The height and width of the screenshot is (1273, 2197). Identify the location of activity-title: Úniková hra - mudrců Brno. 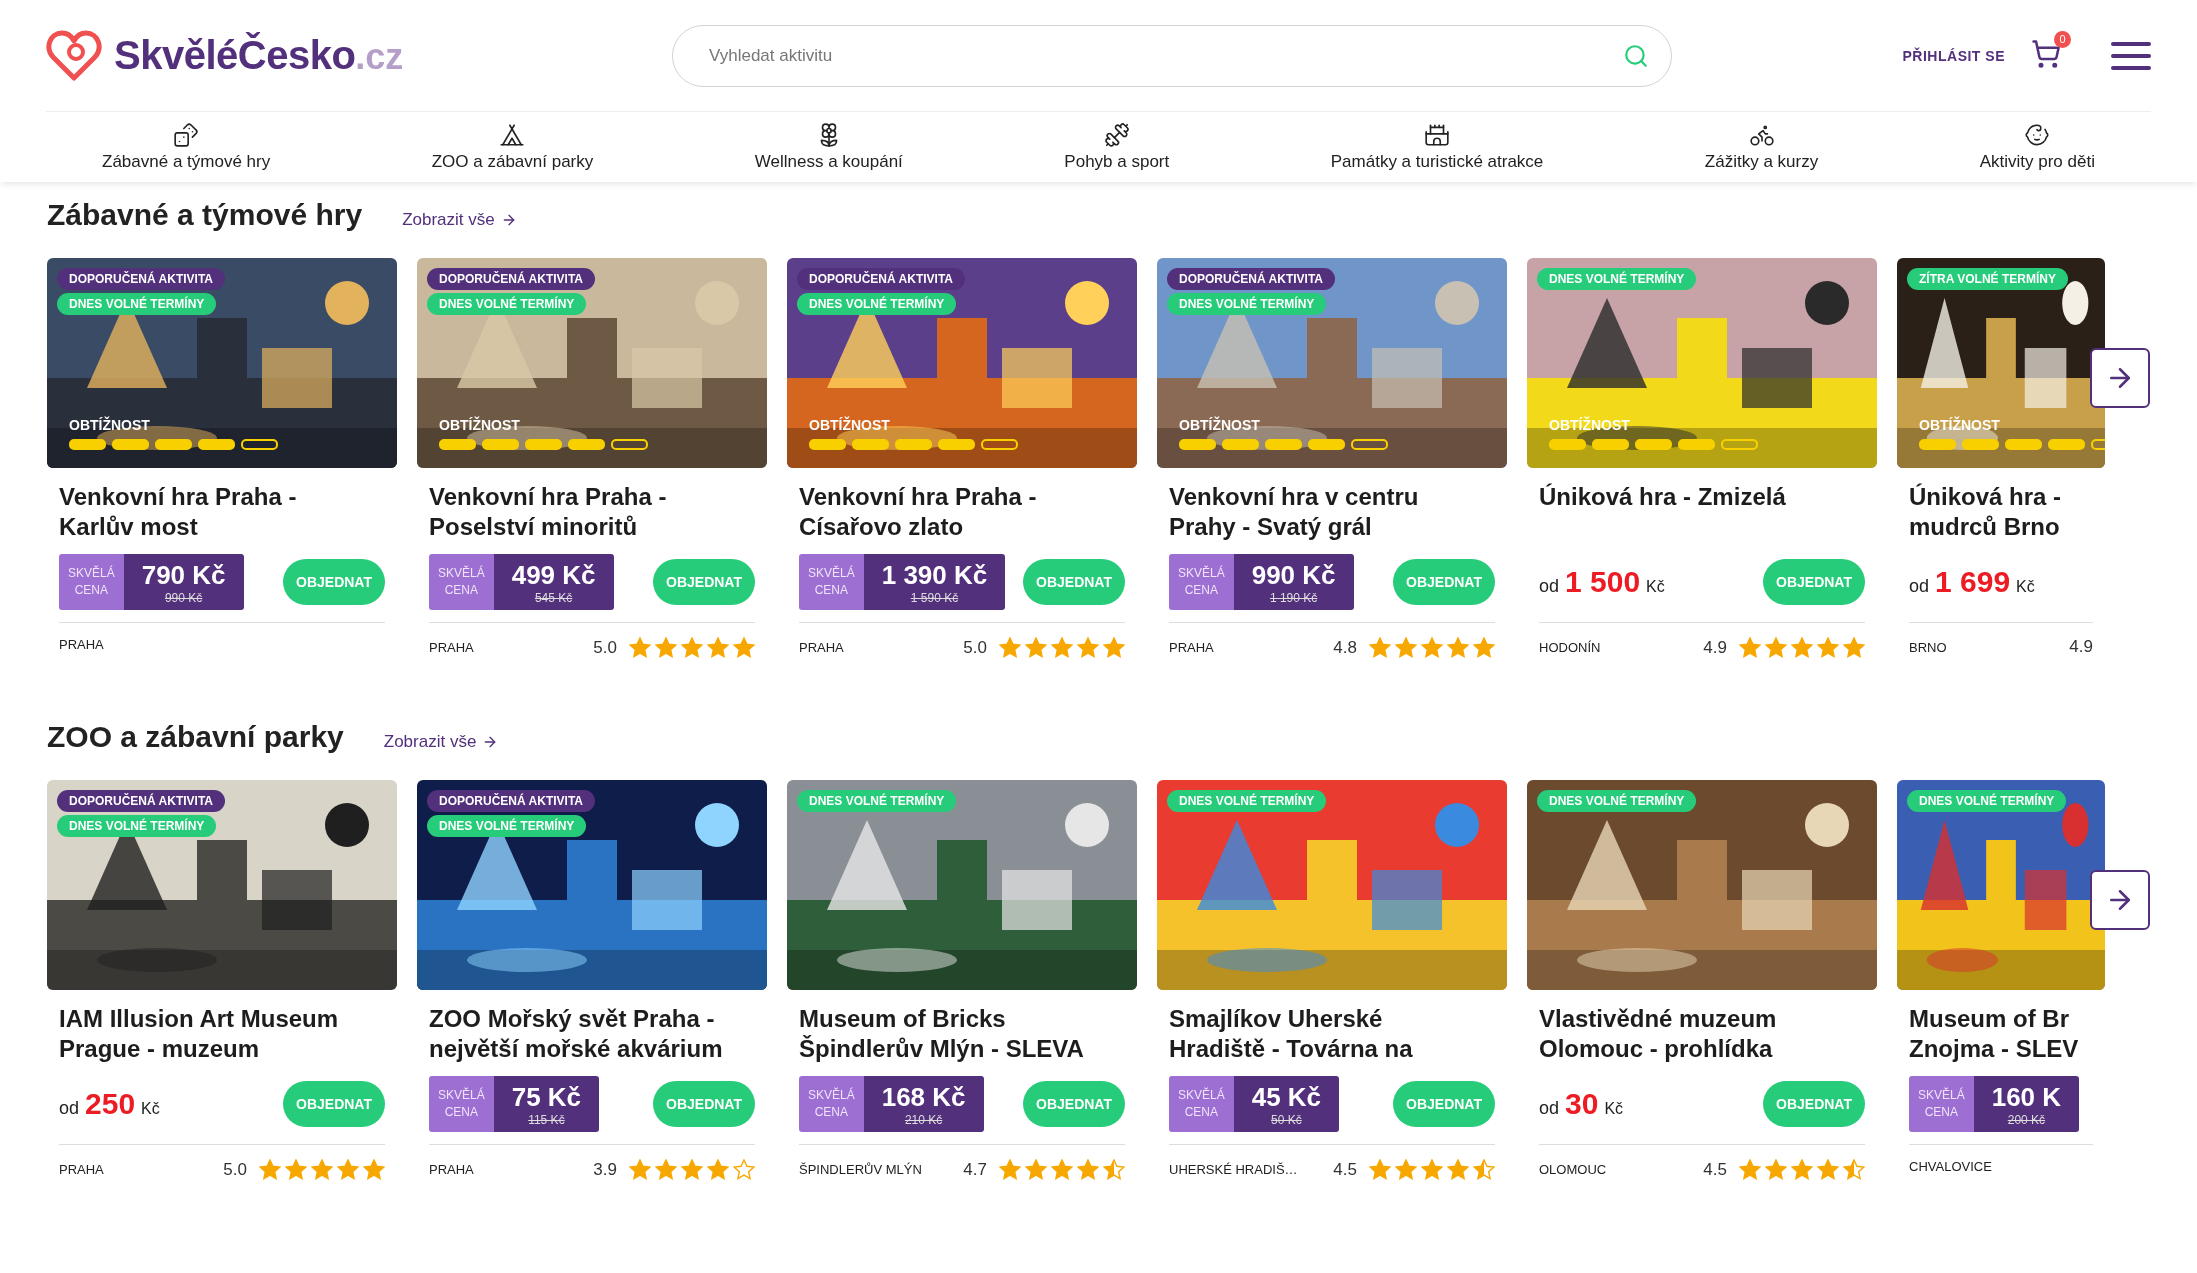
(1986, 512).